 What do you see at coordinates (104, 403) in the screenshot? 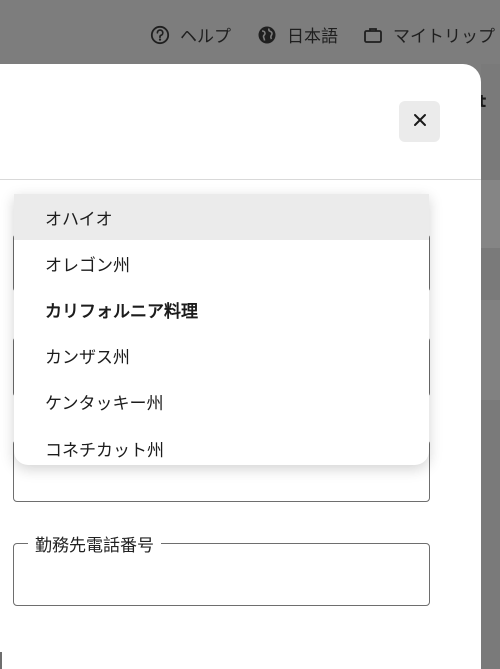
I see `dropdown-option-label: ケンタッキー州` at bounding box center [104, 403].